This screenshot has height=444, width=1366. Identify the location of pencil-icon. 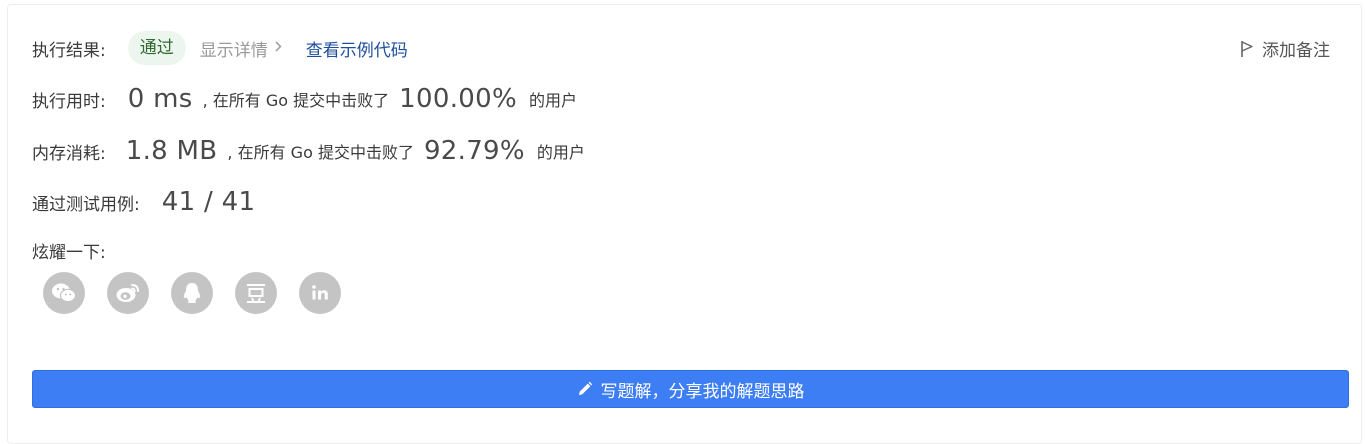
(585, 388).